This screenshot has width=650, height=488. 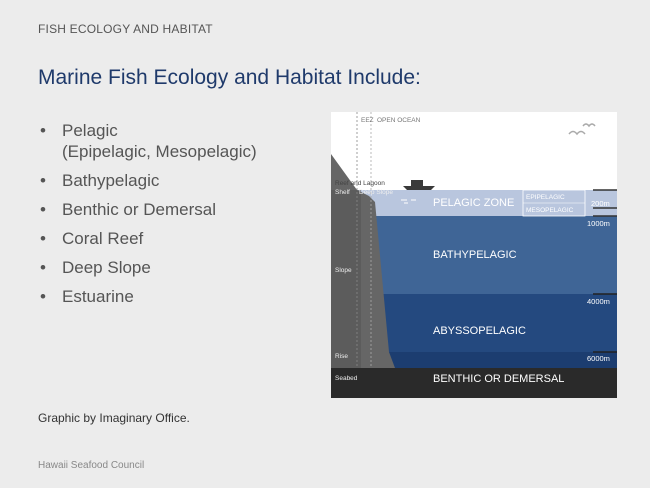 What do you see at coordinates (111, 180) in the screenshot?
I see `list-item-label: Bathypelagic` at bounding box center [111, 180].